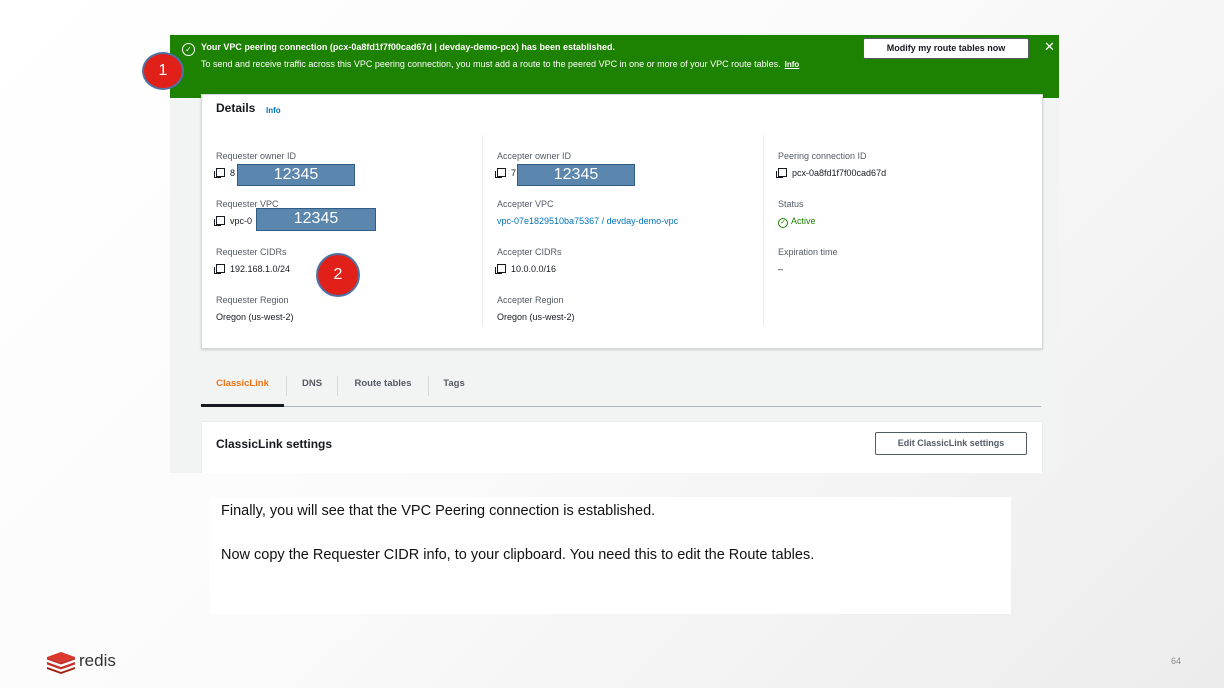  What do you see at coordinates (338, 275) in the screenshot?
I see `step-marker: 2` at bounding box center [338, 275].